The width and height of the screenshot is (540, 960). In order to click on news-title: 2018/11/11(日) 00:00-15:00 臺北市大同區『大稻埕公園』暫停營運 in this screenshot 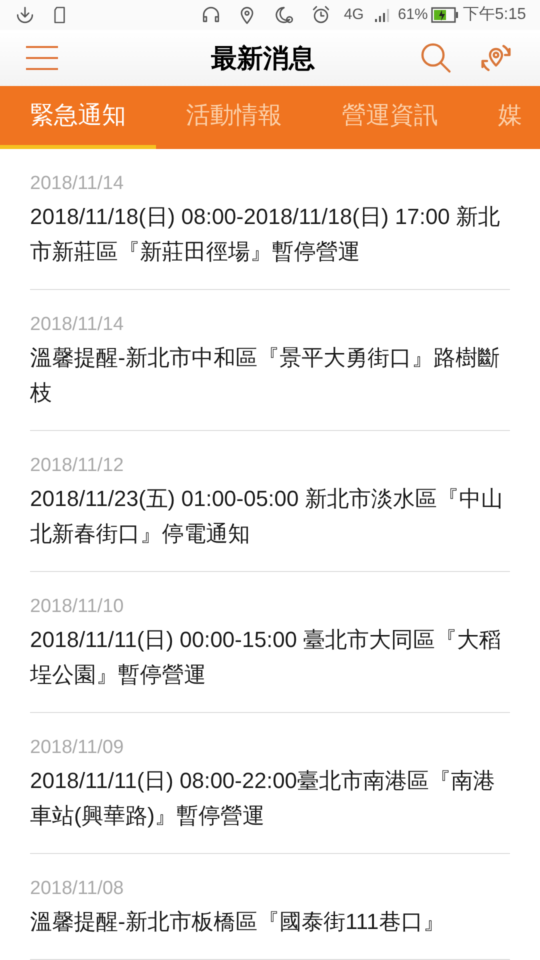, I will do `click(270, 657)`.